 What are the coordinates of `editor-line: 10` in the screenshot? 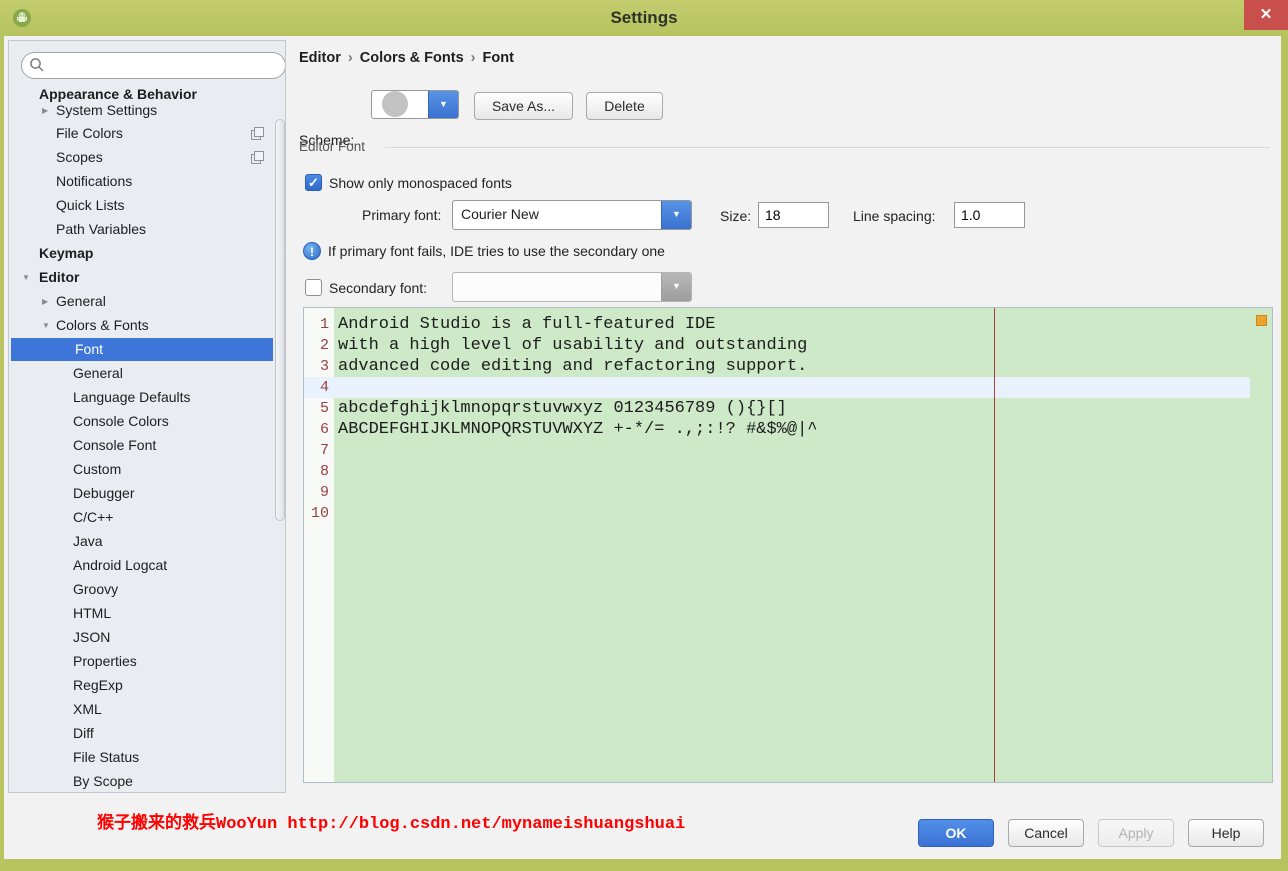 It's located at (788, 513).